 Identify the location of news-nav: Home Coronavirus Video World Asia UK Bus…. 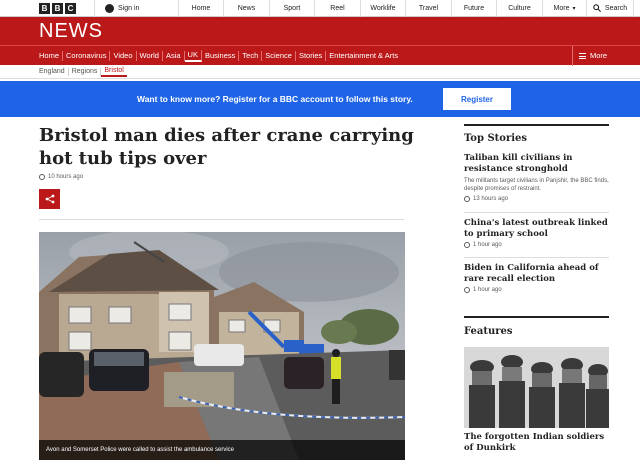
(320, 55).